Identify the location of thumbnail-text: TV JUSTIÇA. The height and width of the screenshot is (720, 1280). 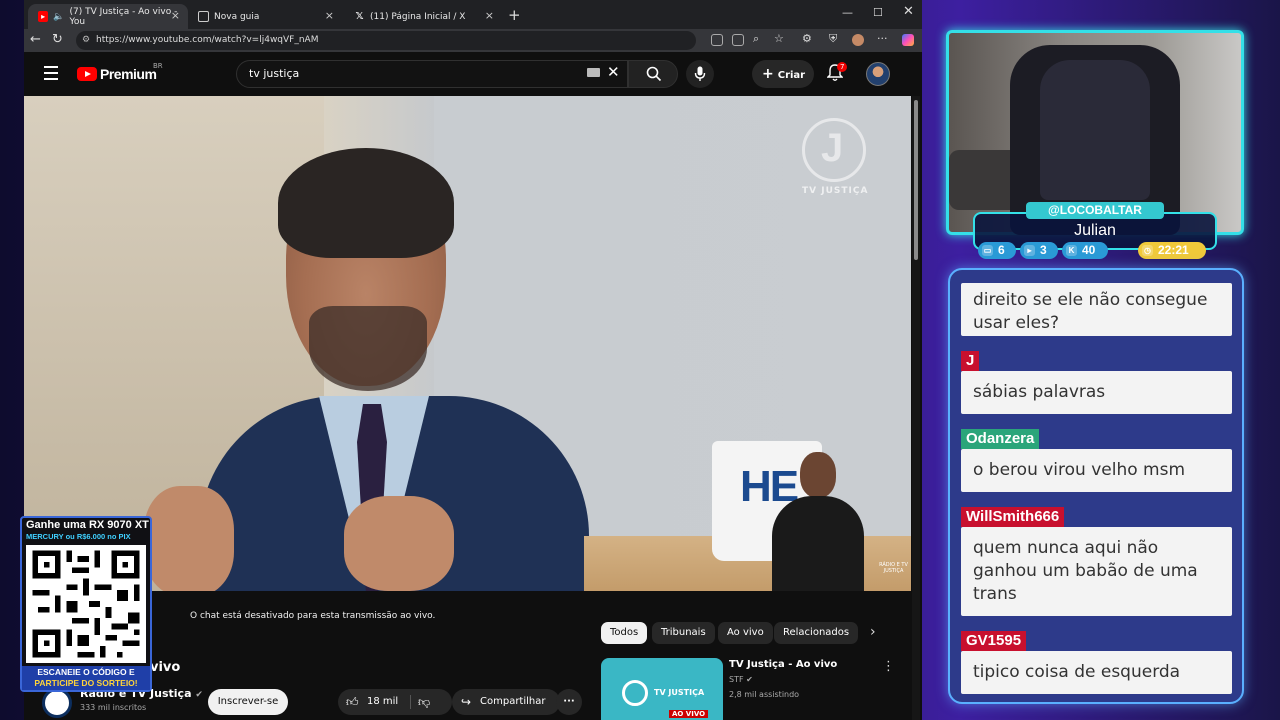
(679, 692).